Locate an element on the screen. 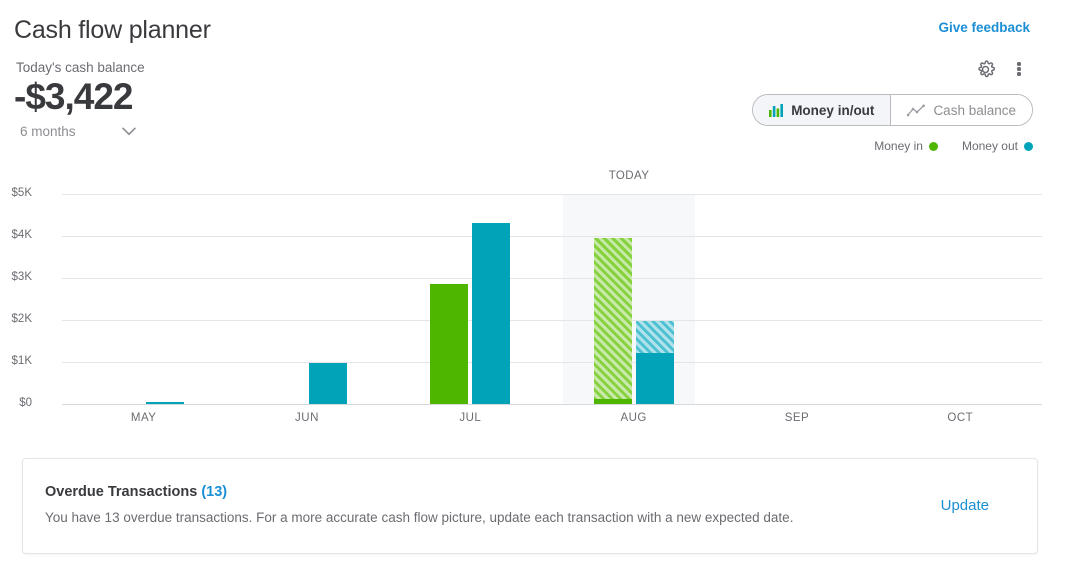 The image size is (1066, 566). bar-aug-money-out is located at coordinates (654, 362).